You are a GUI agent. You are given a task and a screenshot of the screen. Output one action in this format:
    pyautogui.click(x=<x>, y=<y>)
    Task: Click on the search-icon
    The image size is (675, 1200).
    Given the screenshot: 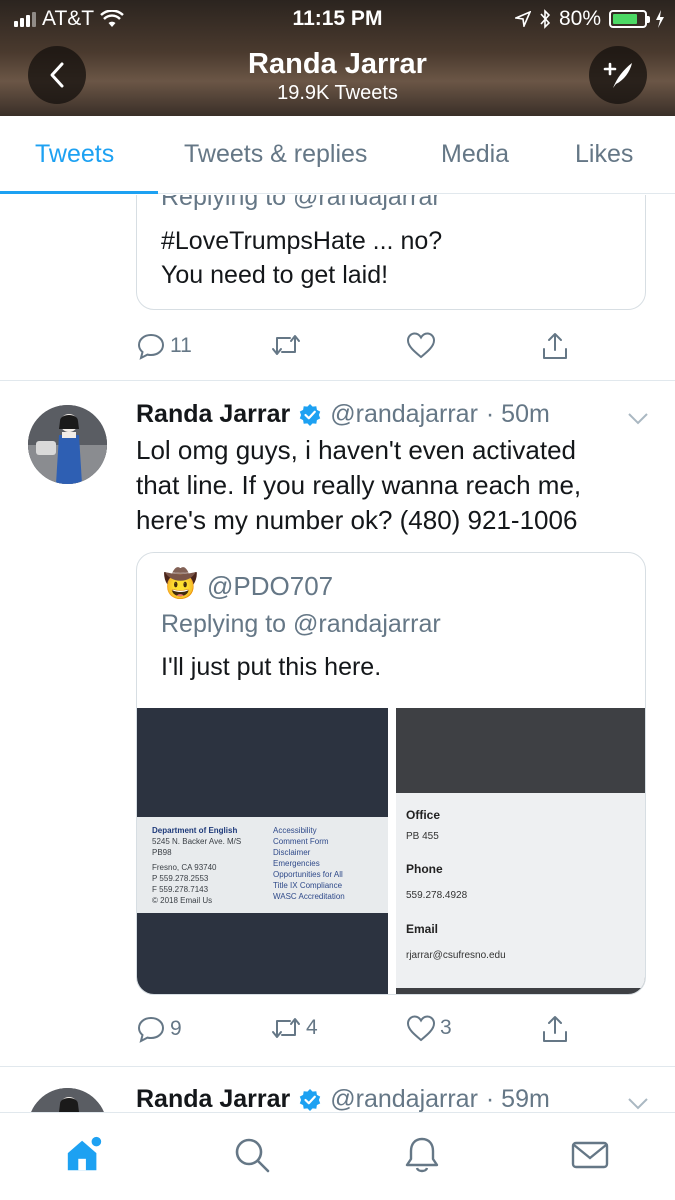 What is the action you would take?
    pyautogui.click(x=252, y=1155)
    